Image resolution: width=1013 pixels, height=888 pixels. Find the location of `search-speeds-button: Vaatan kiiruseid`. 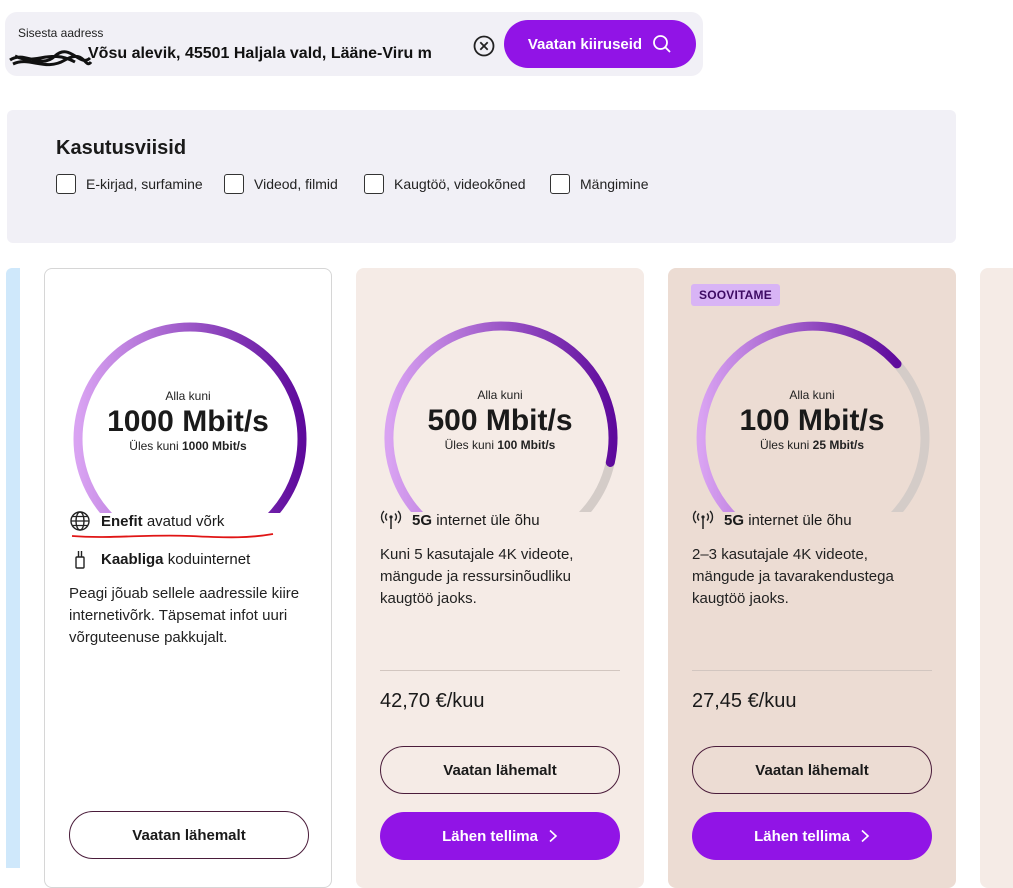

search-speeds-button: Vaatan kiiruseid is located at coordinates (600, 44).